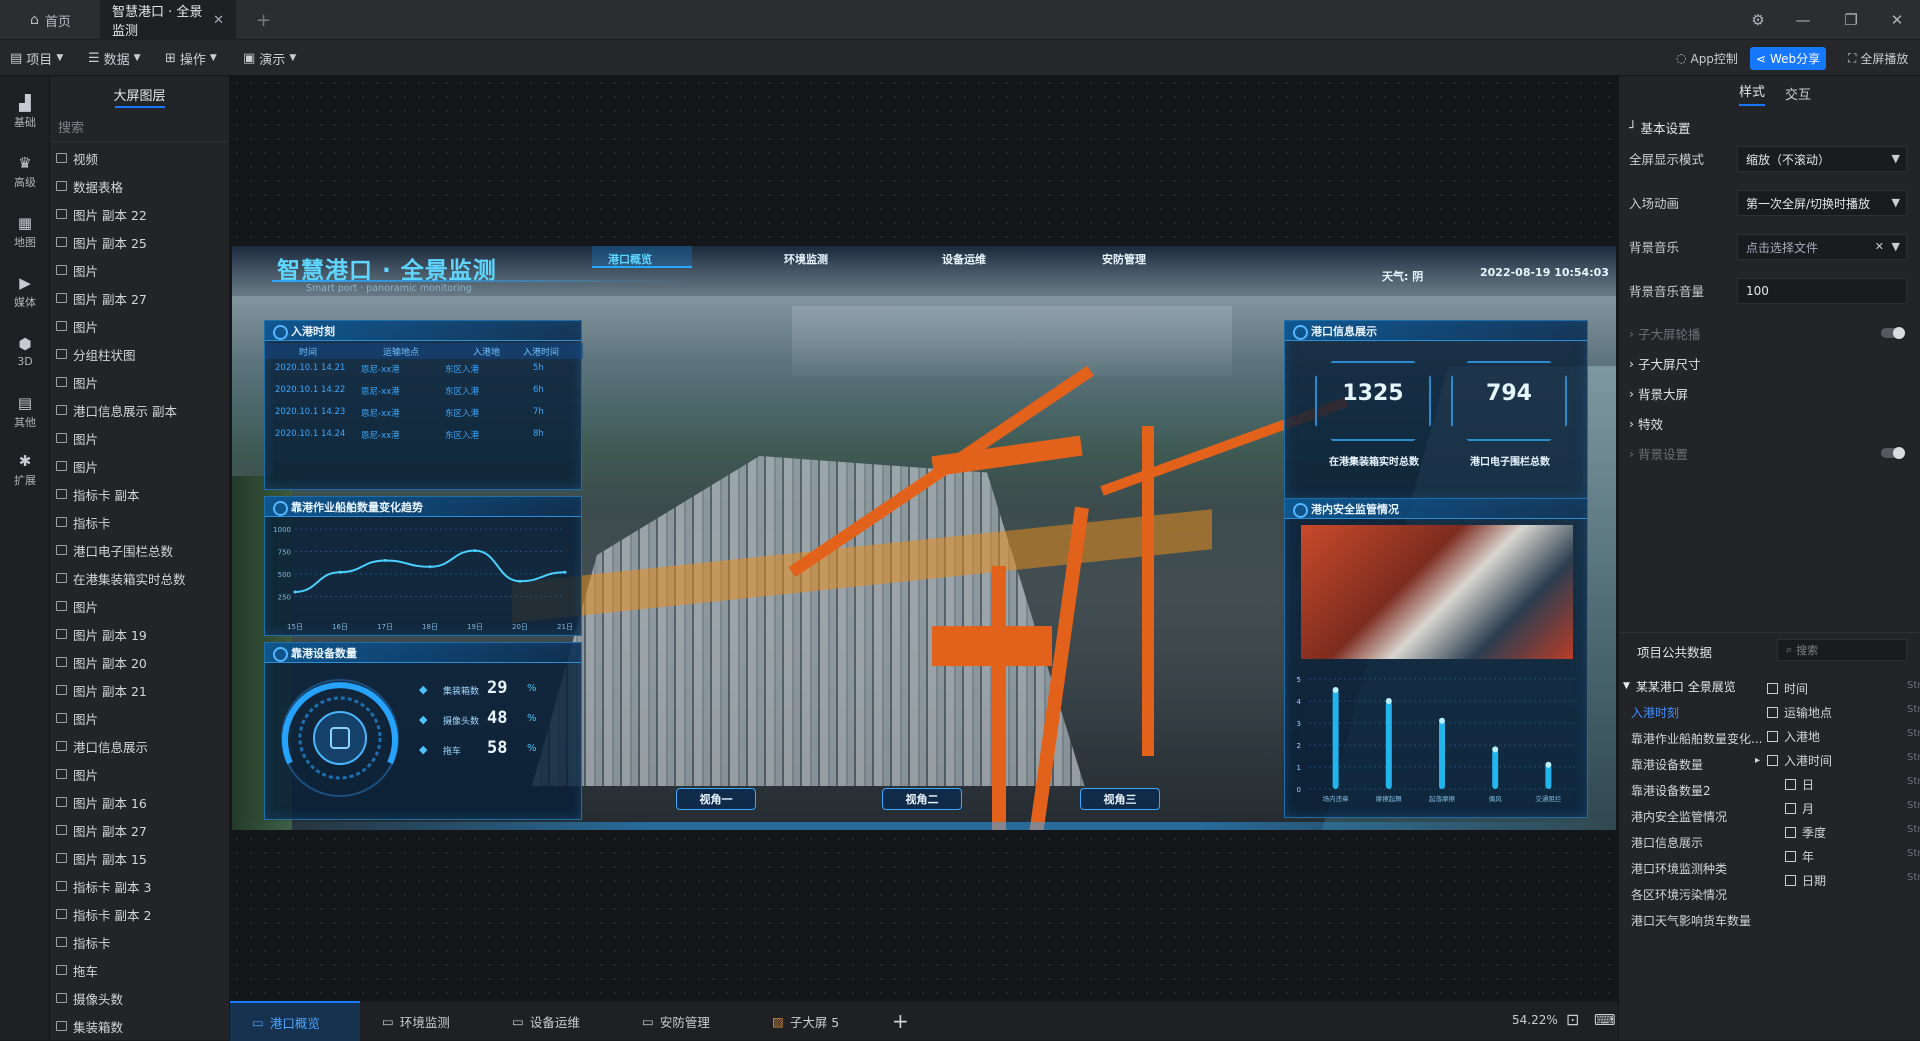 The image size is (1920, 1041). Describe the element at coordinates (1893, 333) in the screenshot. I see `sub-carousel-toggle` at that location.